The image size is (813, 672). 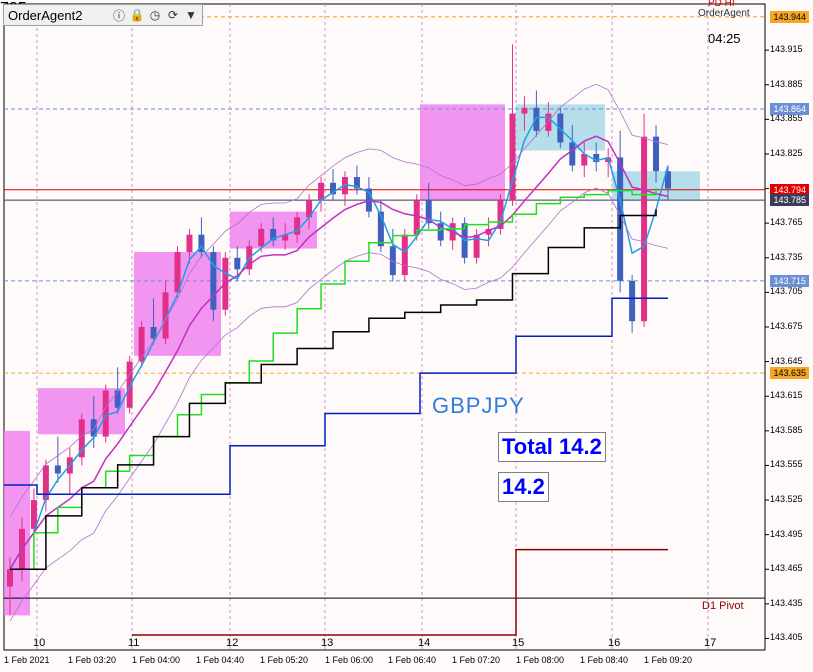 I want to click on y-tick-label: 143.615, so click(x=786, y=395).